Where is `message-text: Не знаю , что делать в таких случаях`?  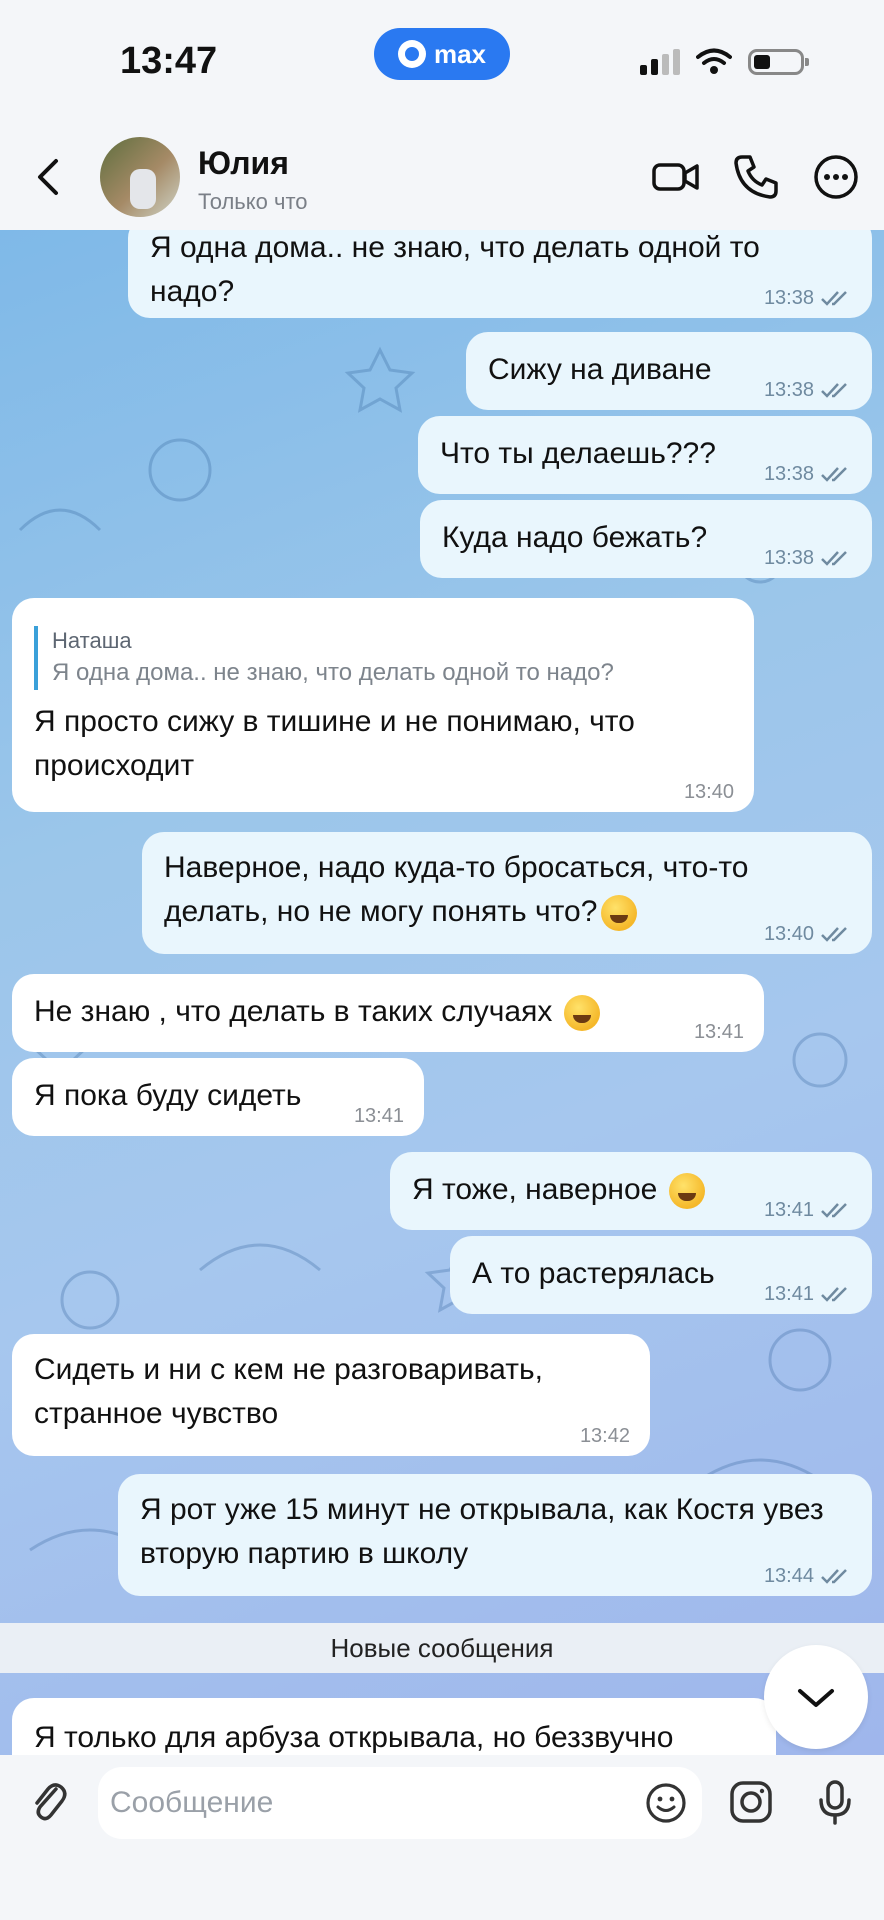
message-text: Не знаю , что делать в таких случаях is located at coordinates (293, 1011).